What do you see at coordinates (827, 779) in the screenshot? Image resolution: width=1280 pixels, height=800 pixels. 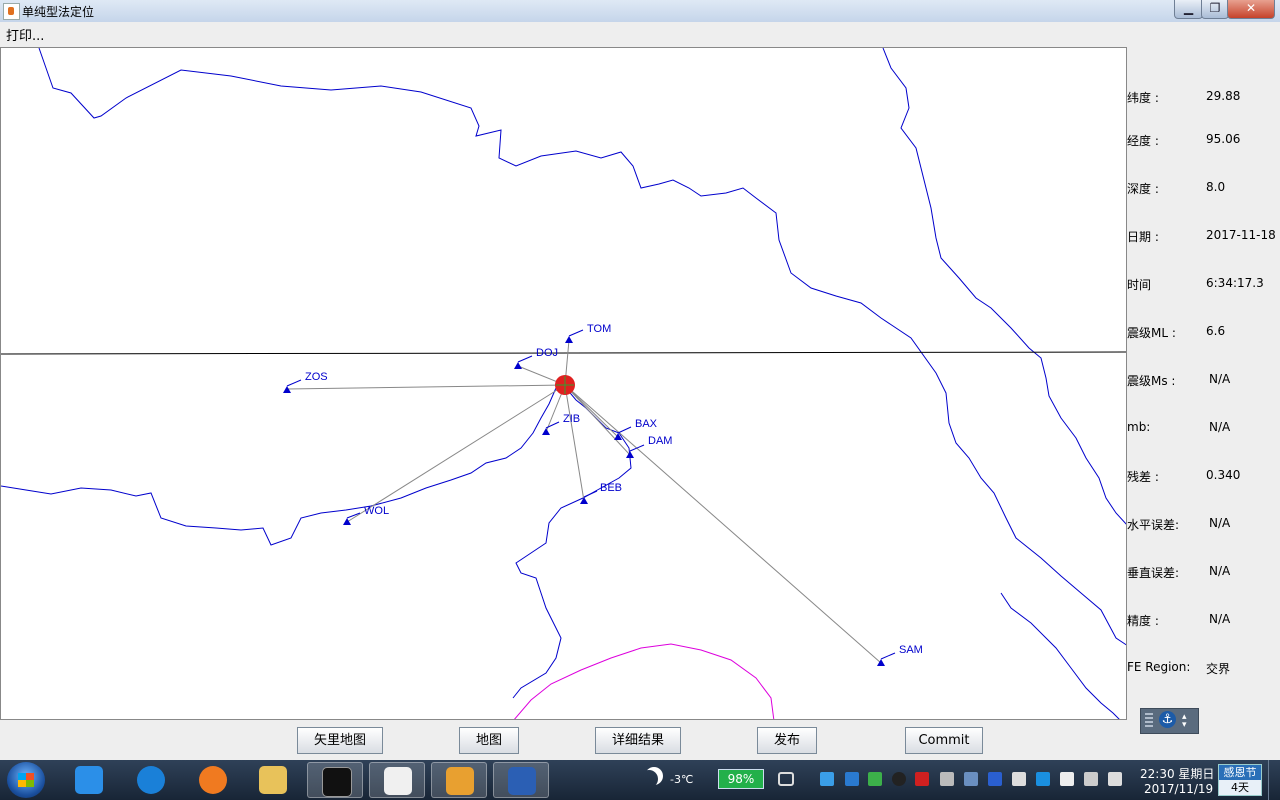 I see `tray-app-icon` at bounding box center [827, 779].